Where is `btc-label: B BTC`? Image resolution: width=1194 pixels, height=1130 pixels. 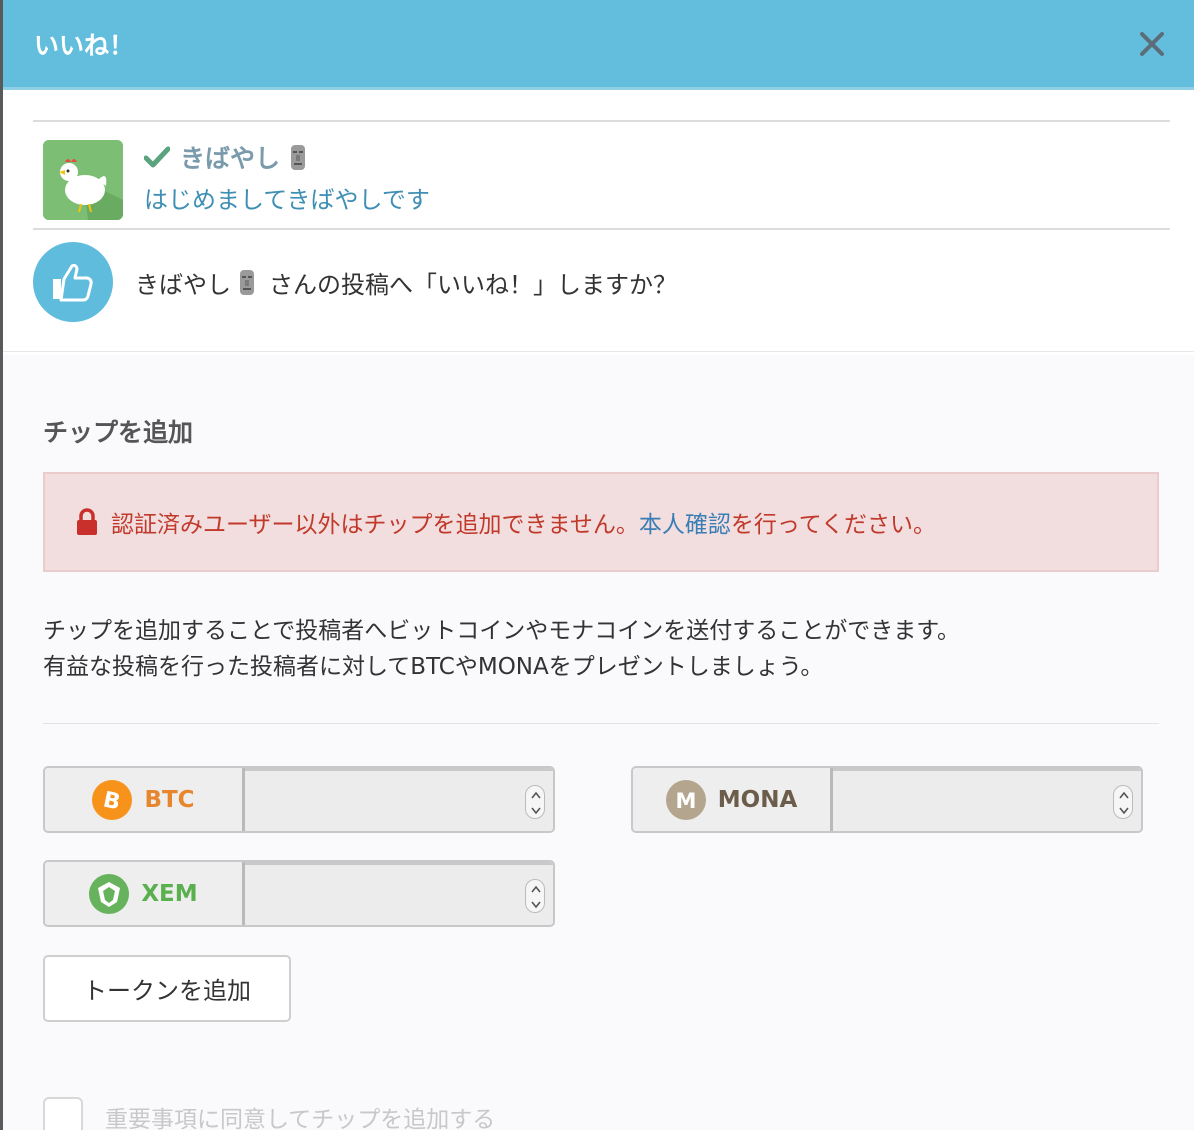
btc-label: B BTC is located at coordinates (145, 799).